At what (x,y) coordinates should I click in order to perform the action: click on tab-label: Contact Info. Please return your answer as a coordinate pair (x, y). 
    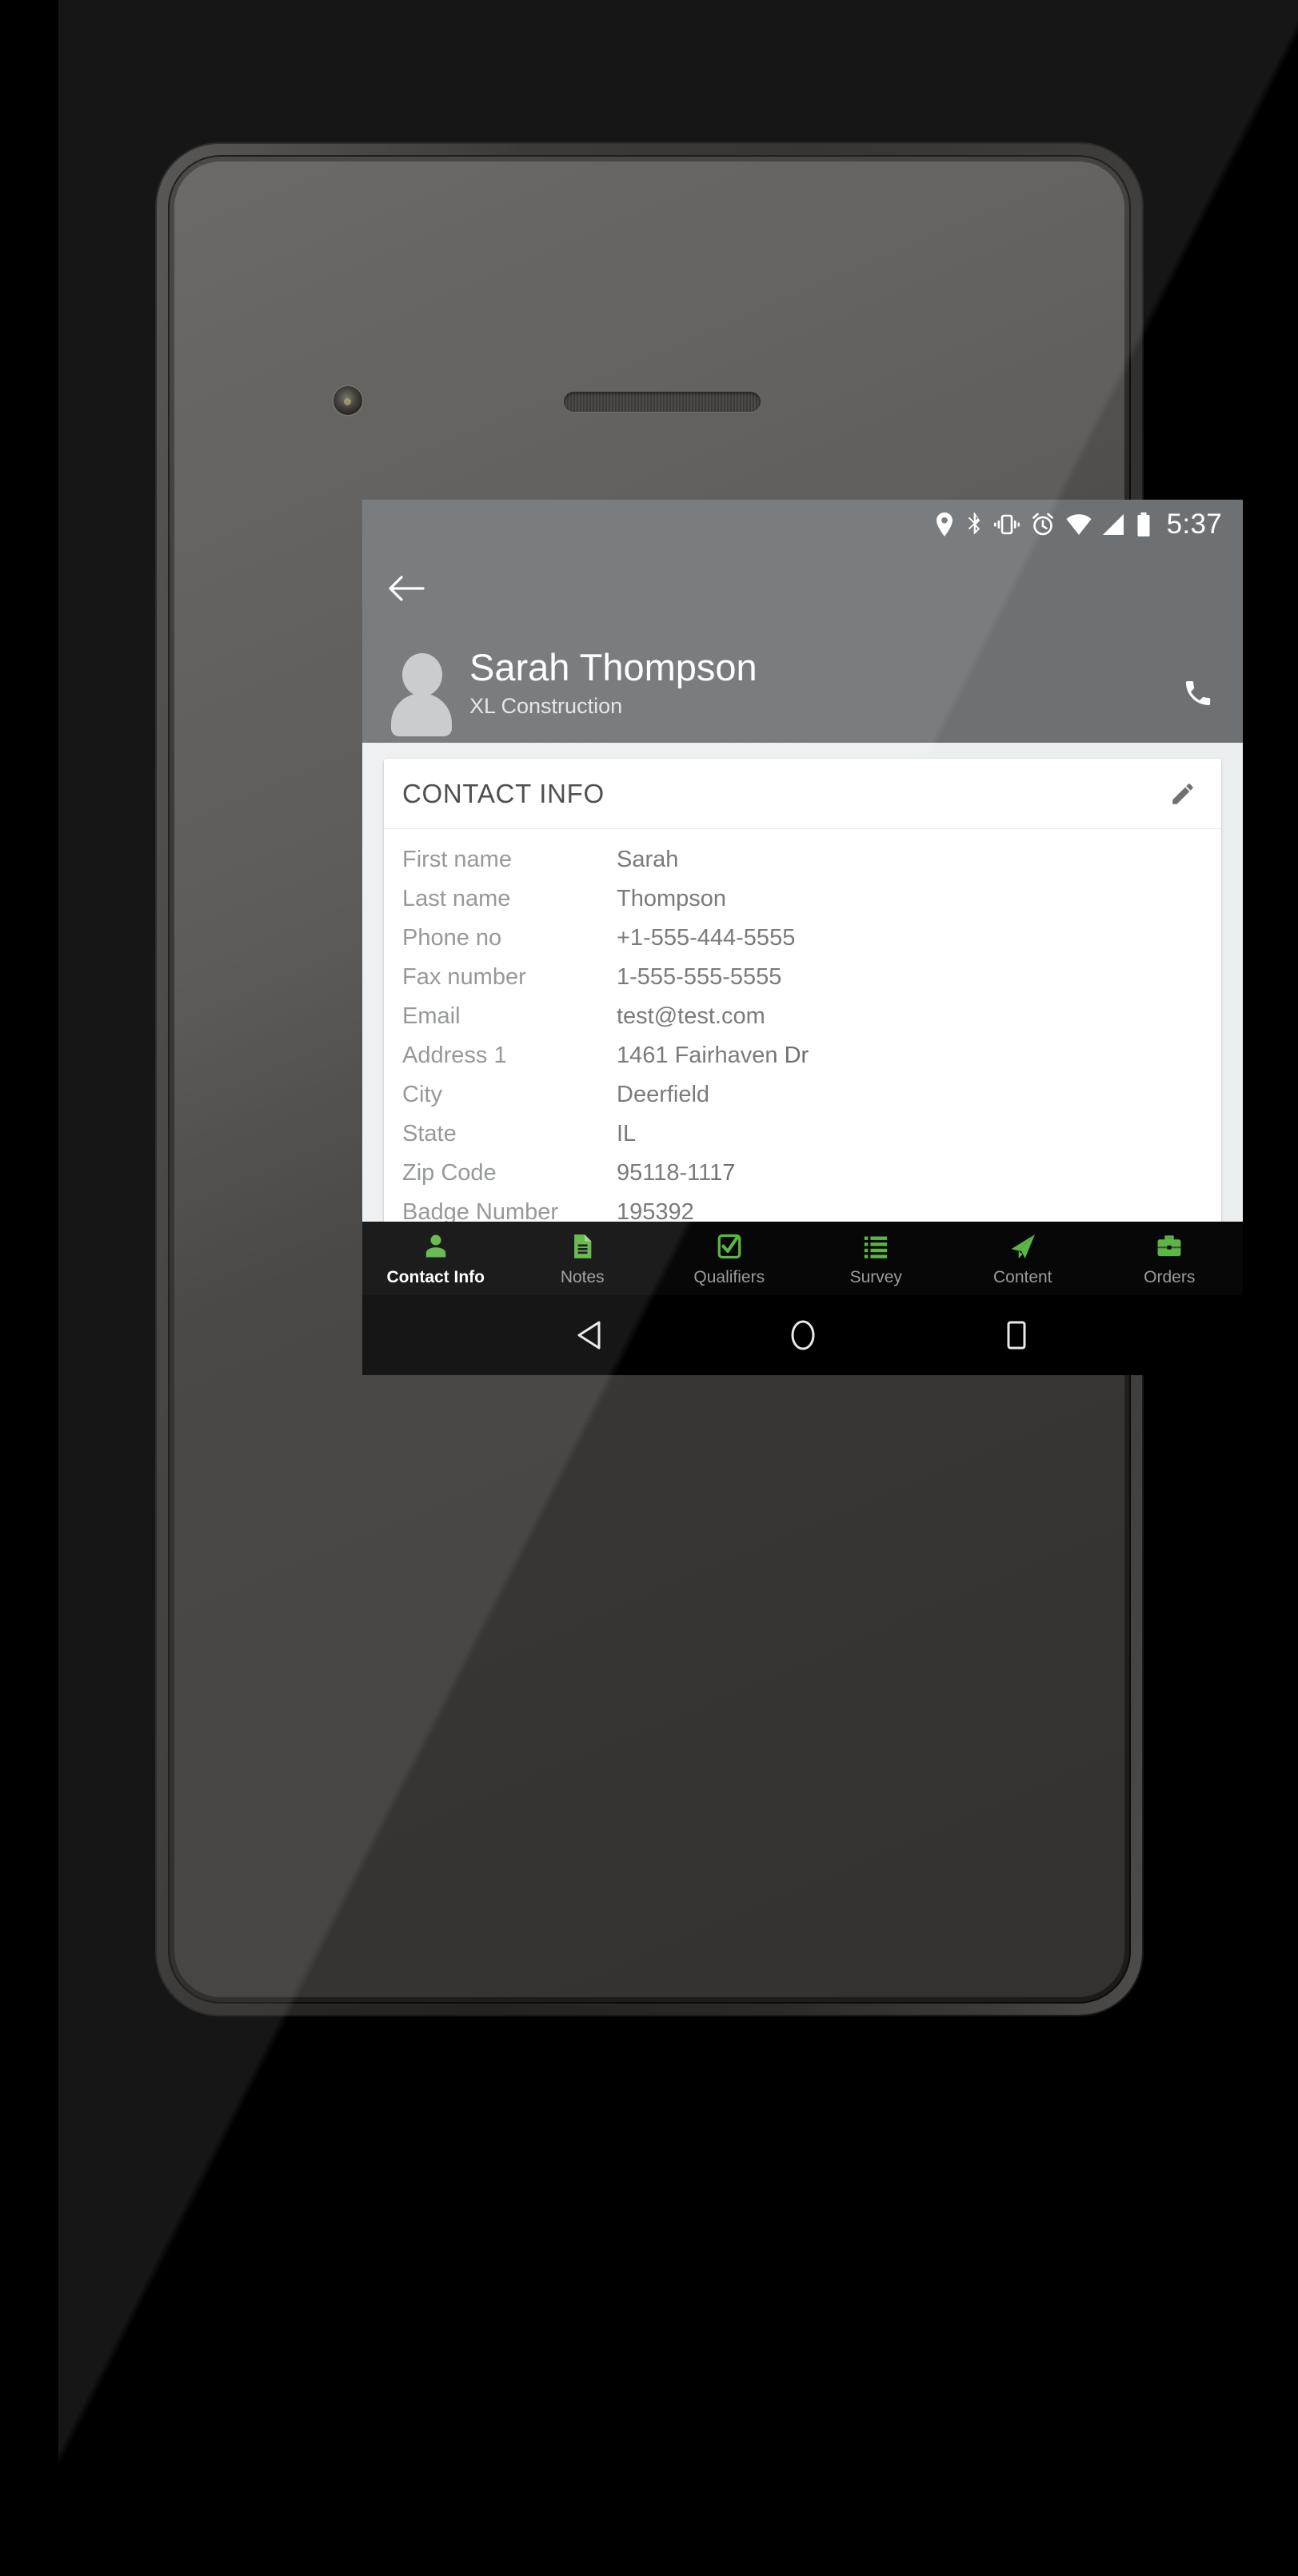
    Looking at the image, I should click on (435, 1276).